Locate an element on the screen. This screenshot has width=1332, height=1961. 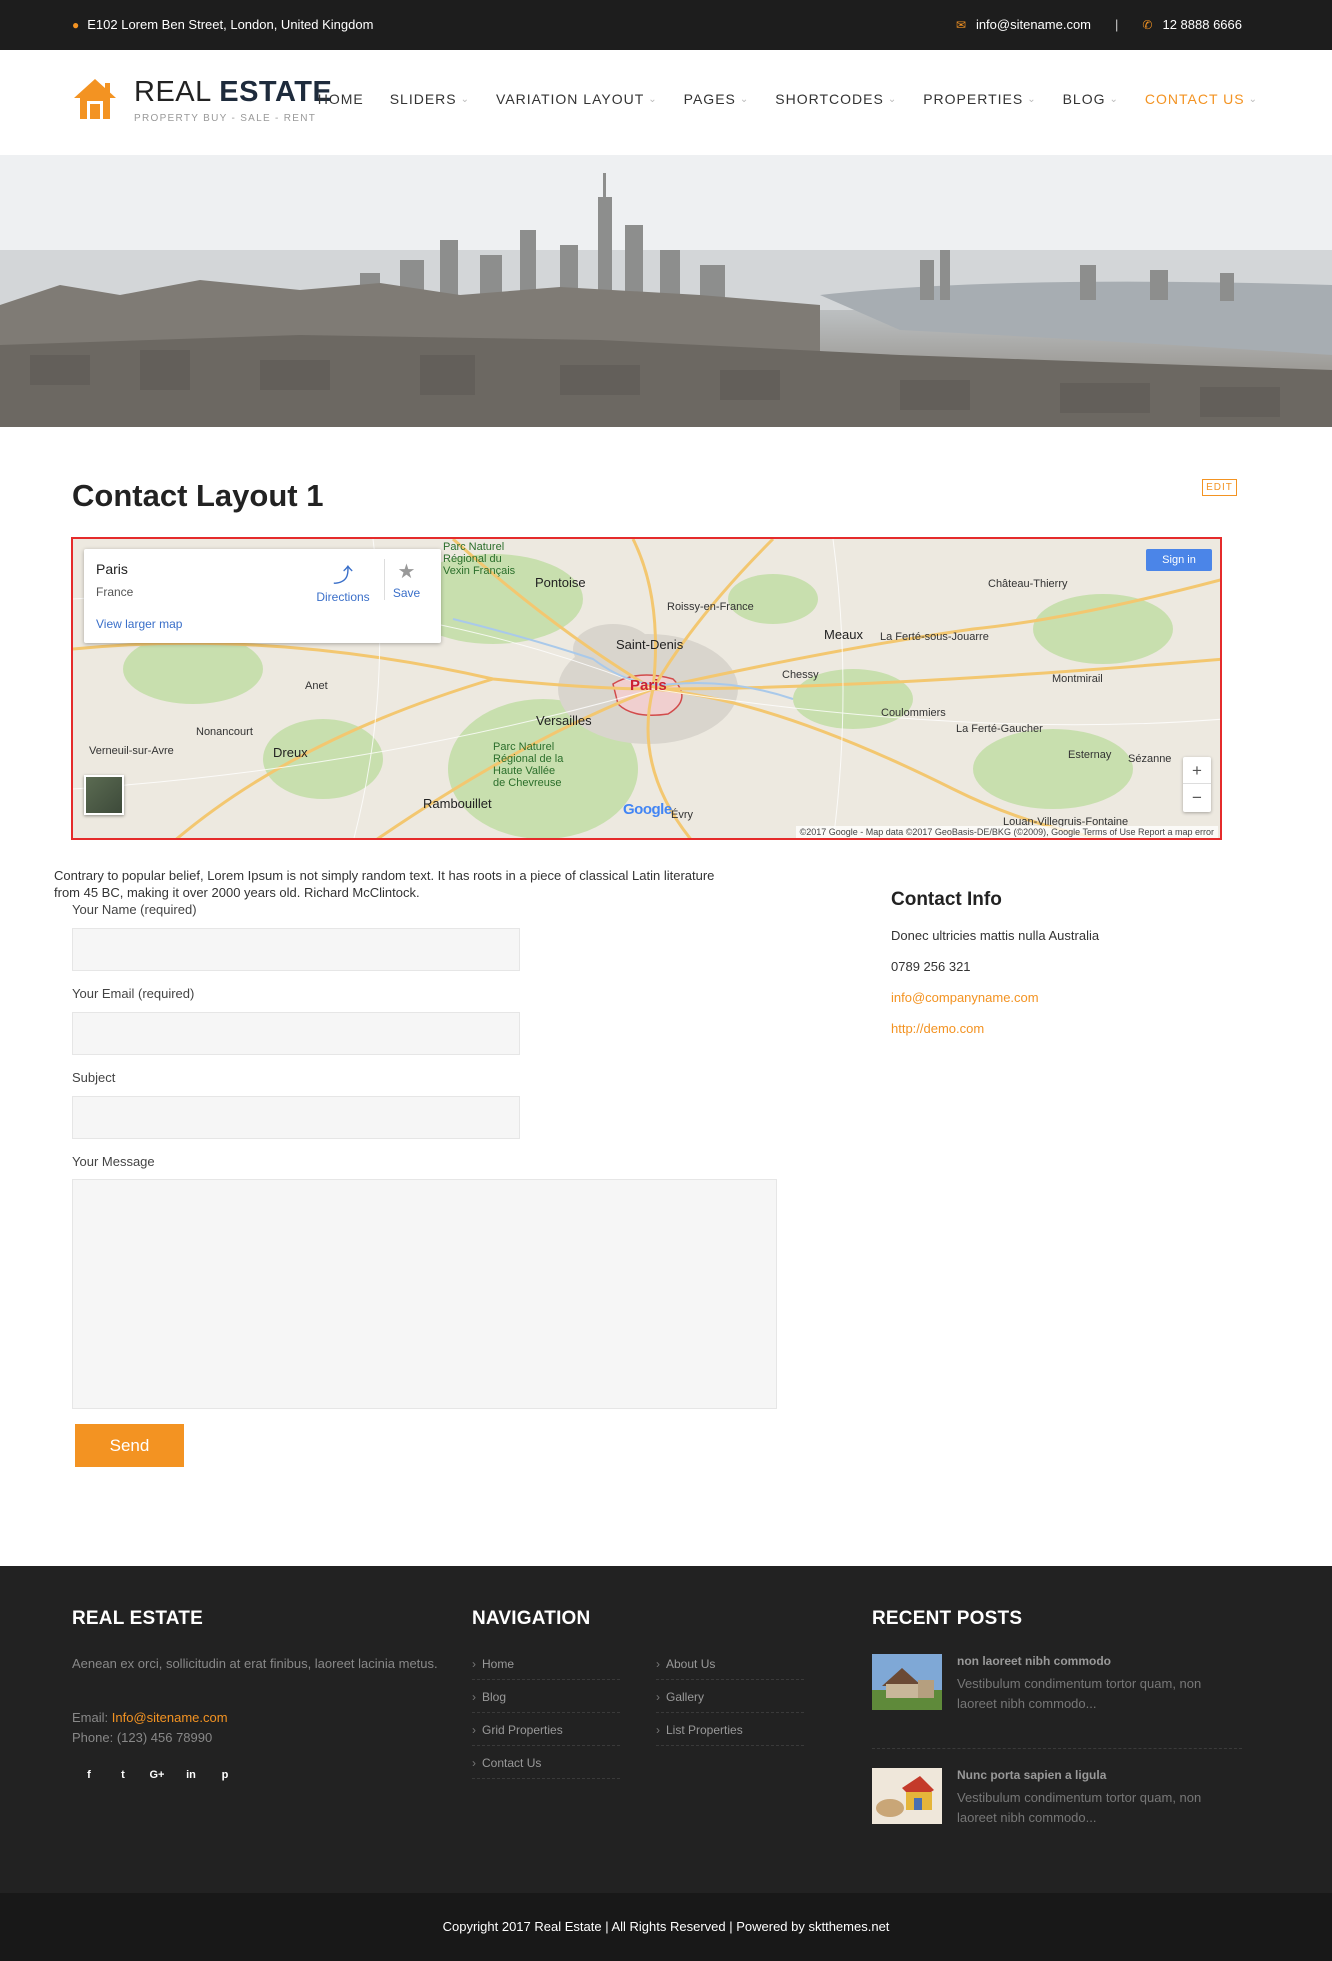
topbar-phone: 12 8888 6666 is located at coordinates (1202, 24).